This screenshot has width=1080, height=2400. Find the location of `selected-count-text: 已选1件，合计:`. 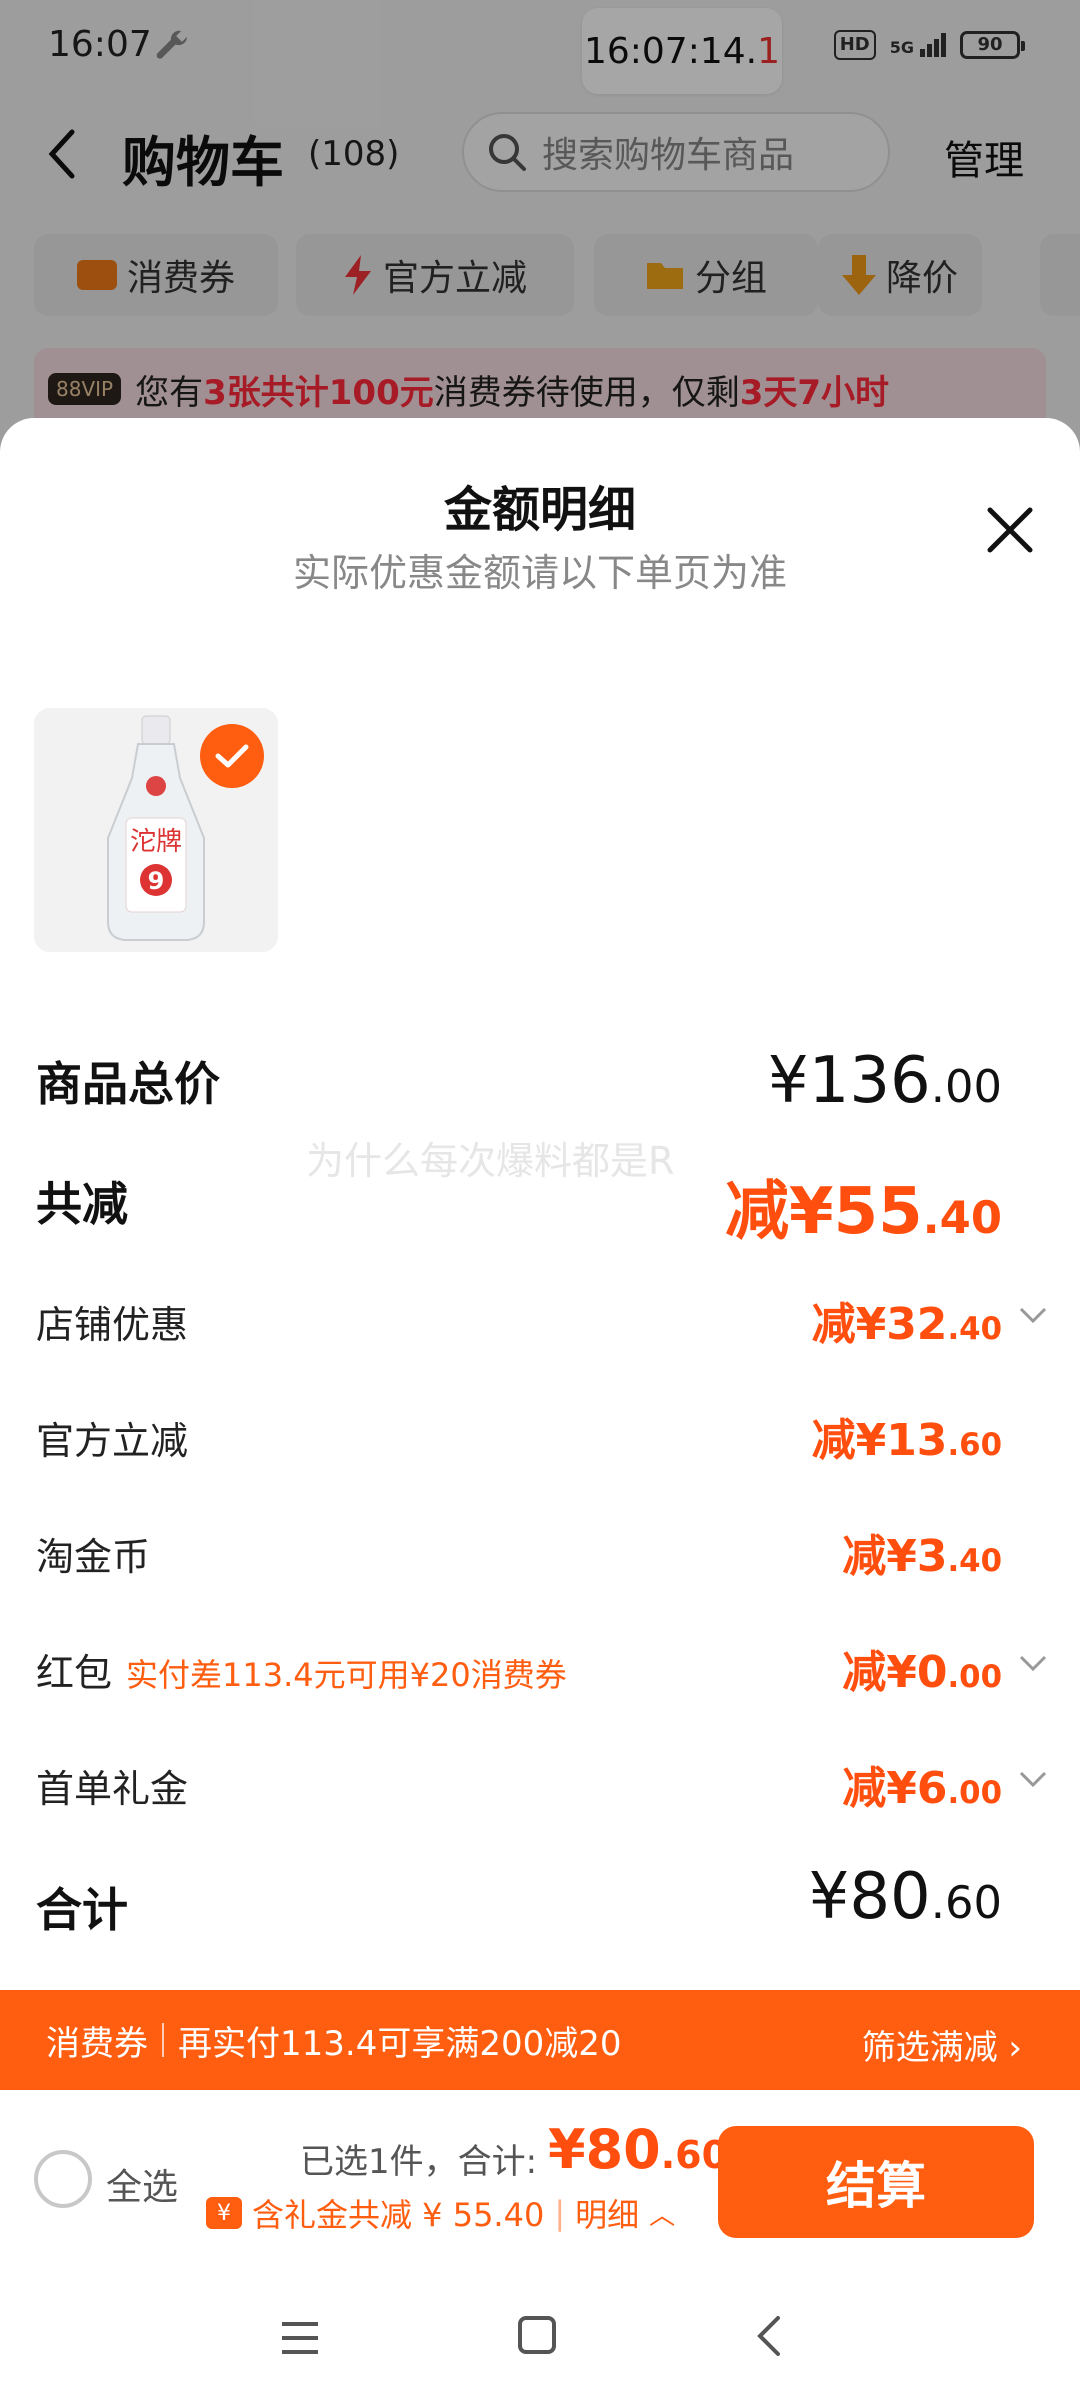

selected-count-text: 已选1件，合计: is located at coordinates (419, 2162).